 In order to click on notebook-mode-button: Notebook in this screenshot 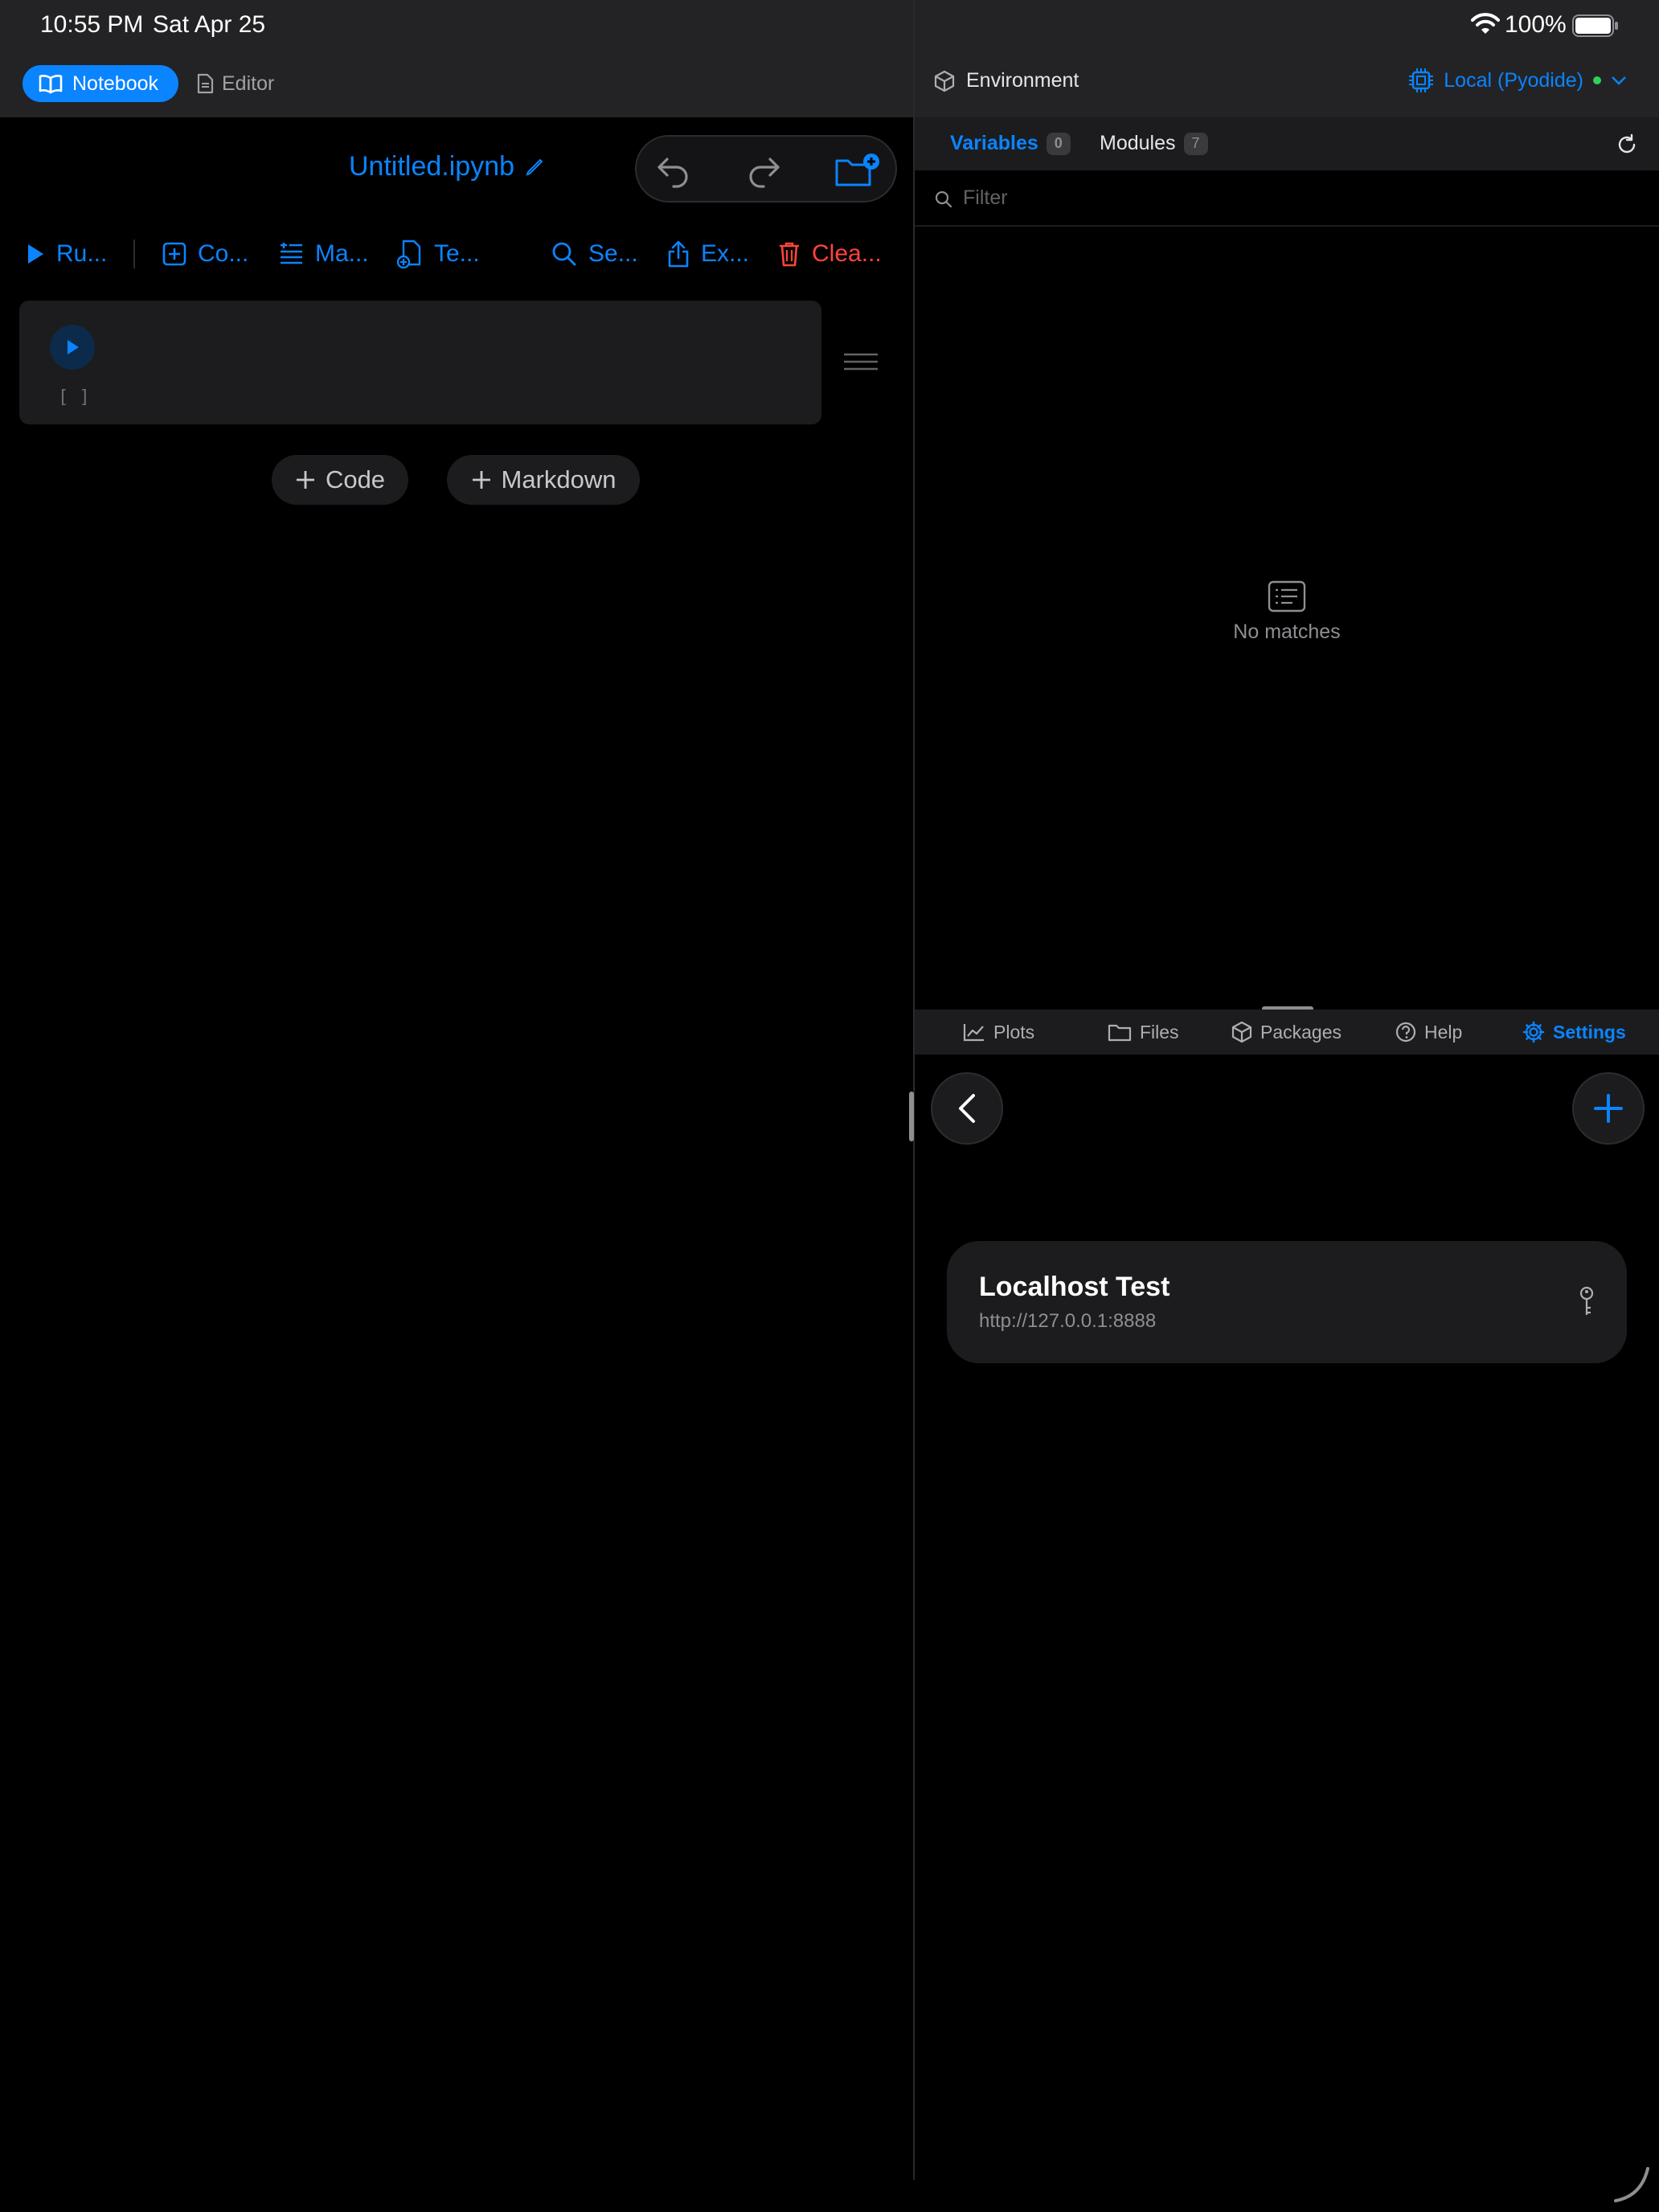, I will do `click(100, 83)`.